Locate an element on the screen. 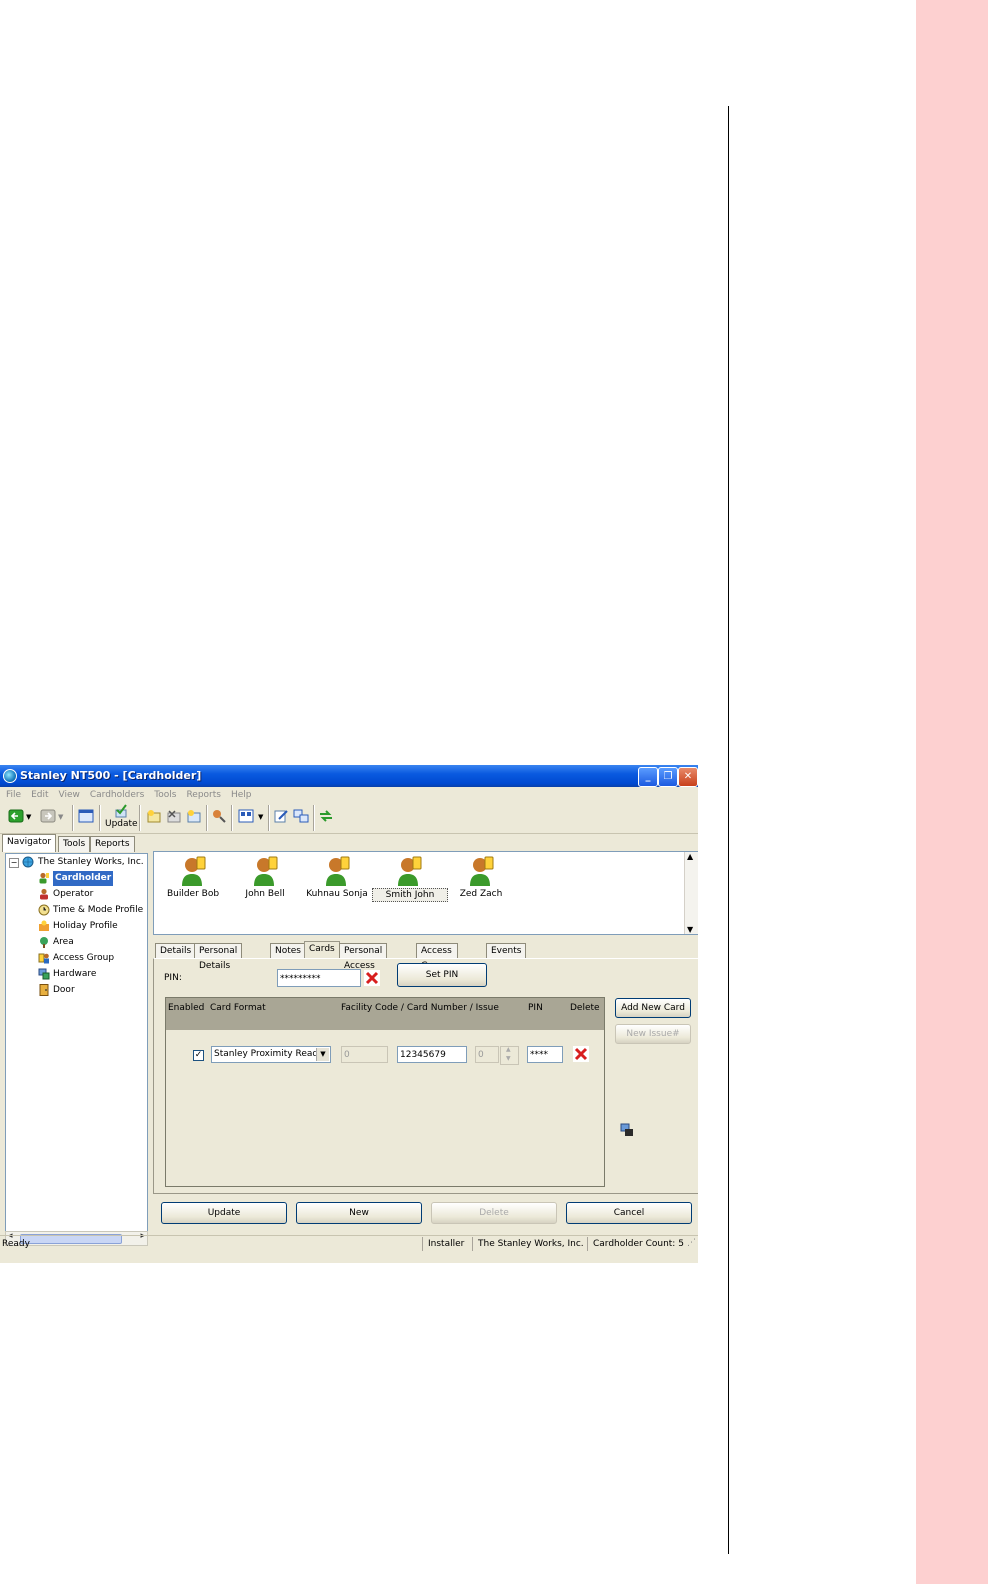 The width and height of the screenshot is (988, 1584). issue-stepper: ▲ ▼ is located at coordinates (509, 1055).